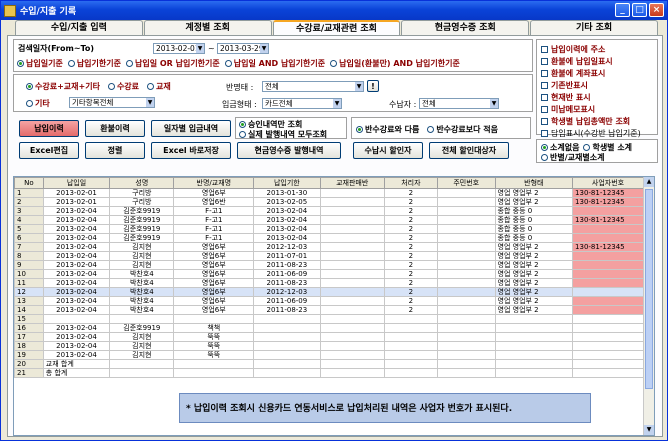 The width and height of the screenshot is (668, 441). I want to click on radio-due-date: 납입기한기준, so click(94, 63).